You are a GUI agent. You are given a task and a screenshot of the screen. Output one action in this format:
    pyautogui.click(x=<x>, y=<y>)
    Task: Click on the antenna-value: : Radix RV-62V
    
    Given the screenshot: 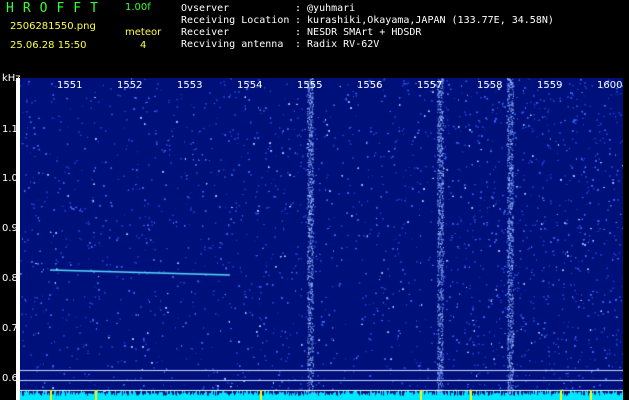 What is the action you would take?
    pyautogui.click(x=337, y=44)
    